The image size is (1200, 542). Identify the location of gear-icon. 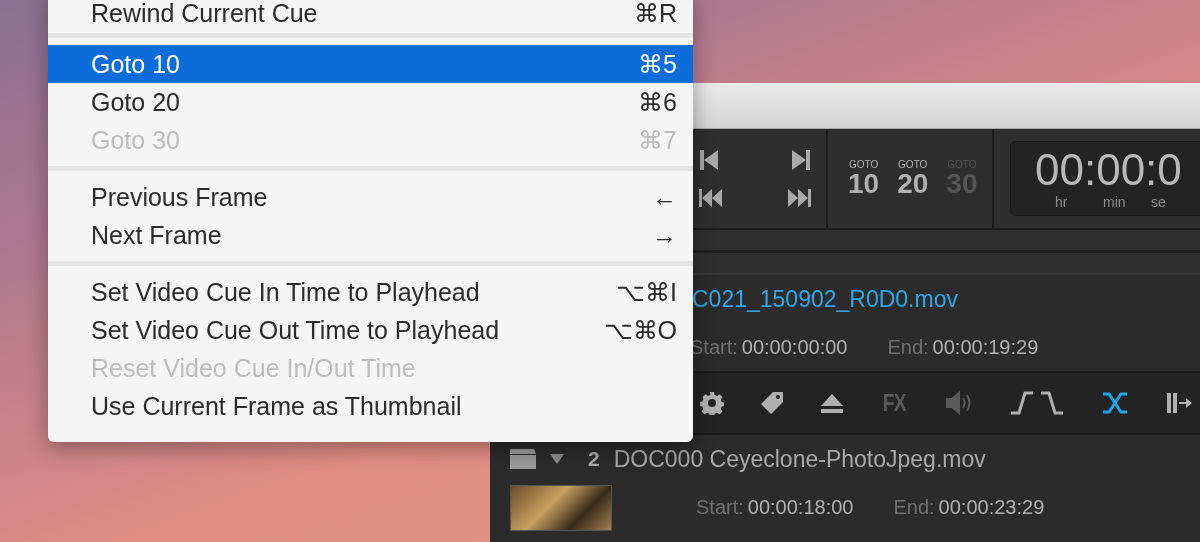
(712, 403).